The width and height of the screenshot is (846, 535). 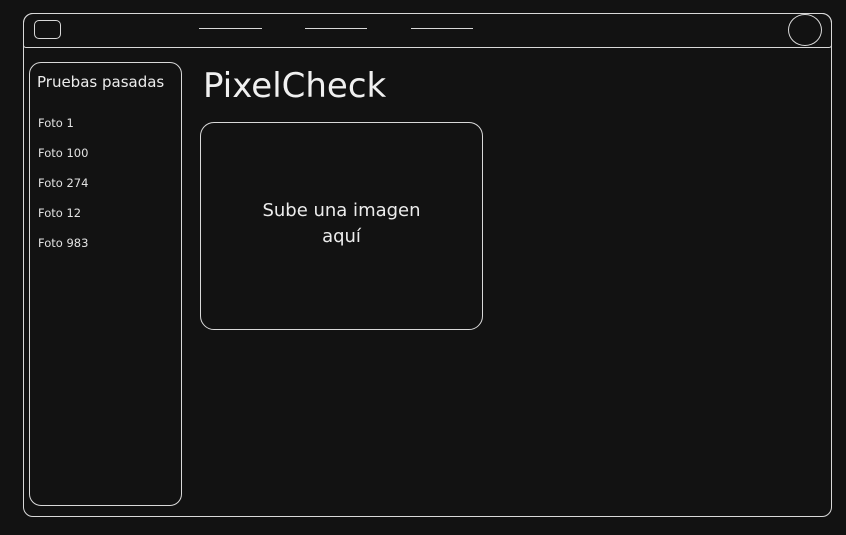 I want to click on sidebar-item-foto-274: Foto 274, so click(x=63, y=191).